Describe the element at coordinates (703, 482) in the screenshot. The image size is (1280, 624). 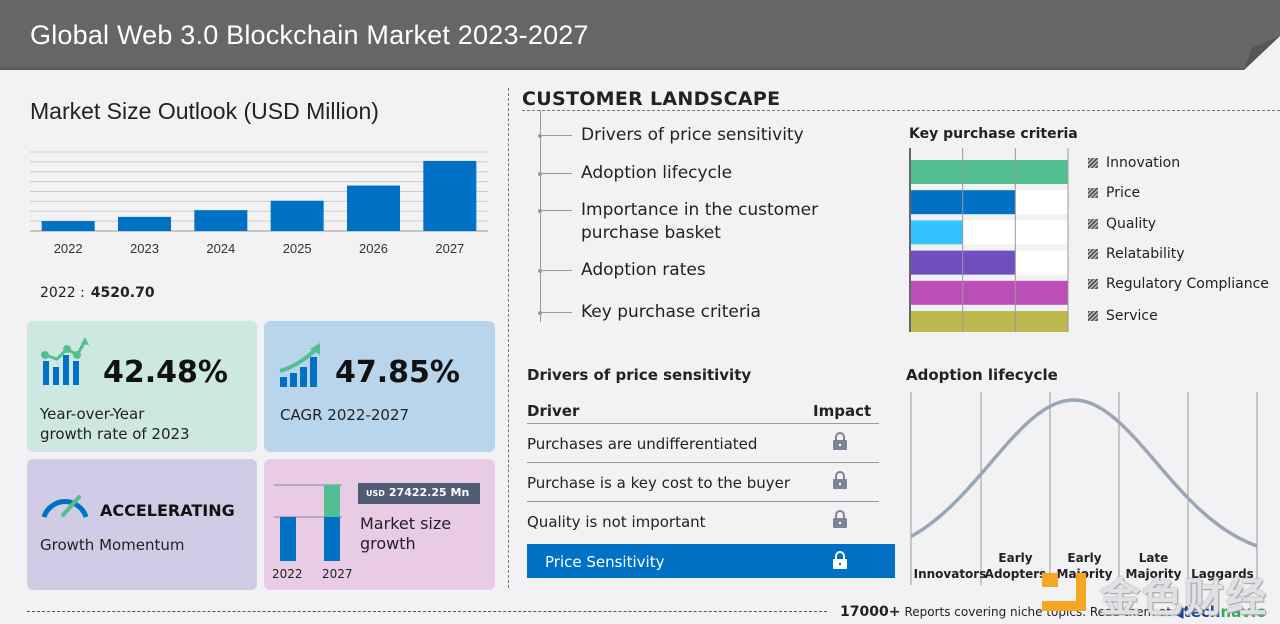
I see `table-row: Purchase is a key cost to the buyer` at that location.